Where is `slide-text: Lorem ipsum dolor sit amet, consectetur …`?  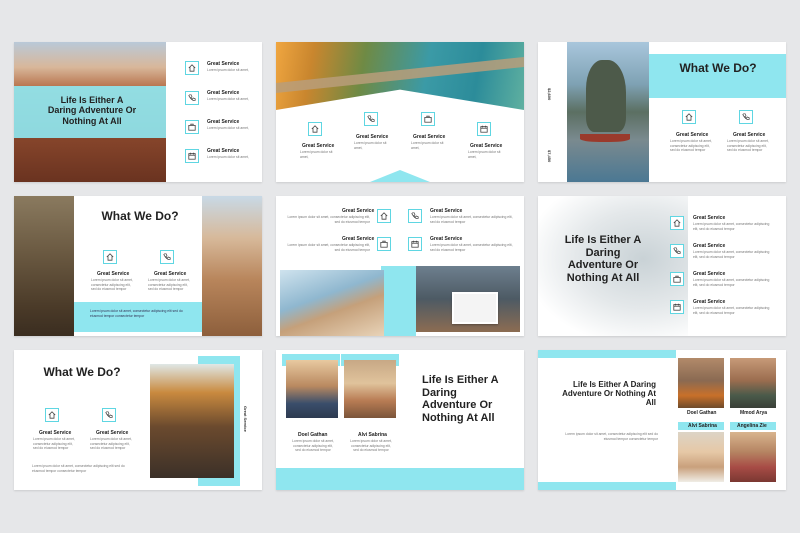
slide-text: Lorem ipsum dolor sit amet, consectetur … is located at coordinates (611, 436).